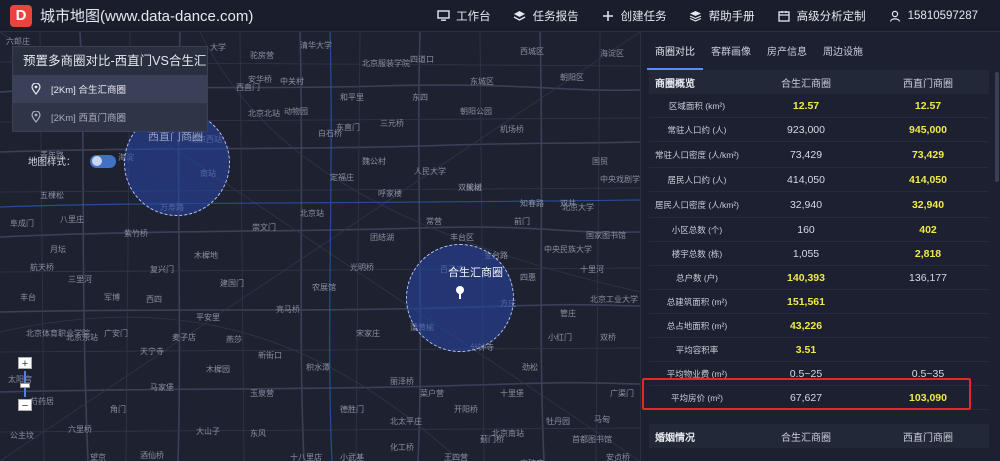  Describe the element at coordinates (352, 97) in the screenshot. I see `map-place-label: 和平里` at that location.